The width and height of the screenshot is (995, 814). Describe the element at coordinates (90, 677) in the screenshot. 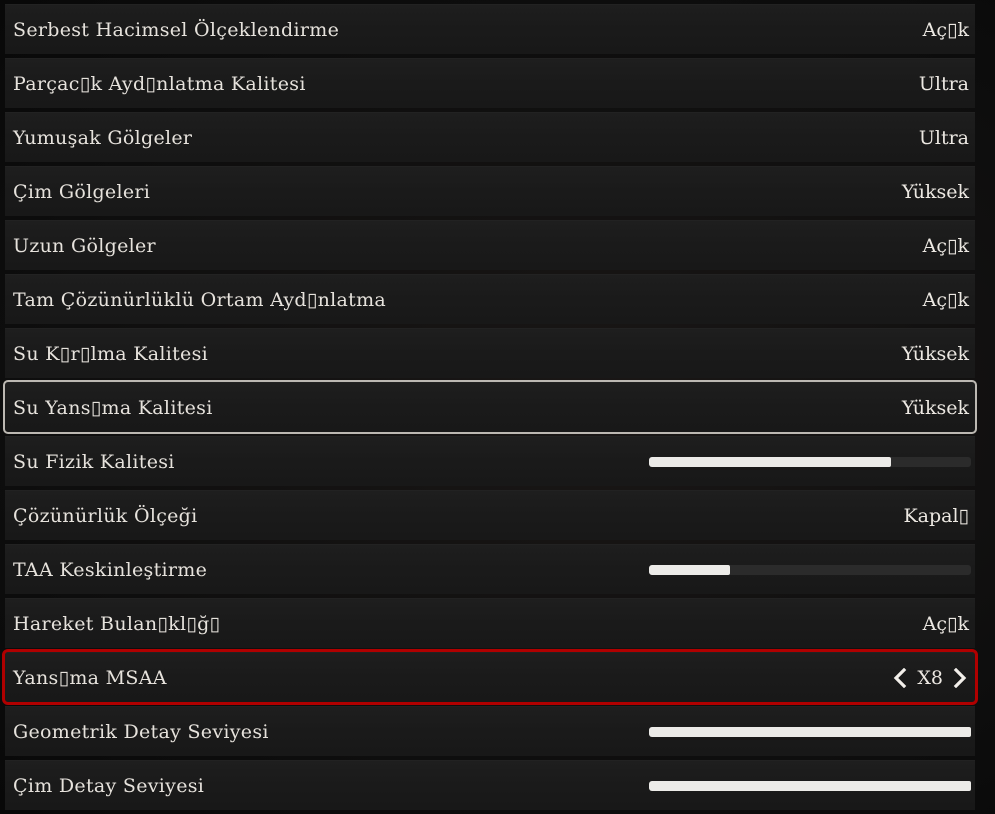

I see `setting-label: Yans▯ma MSAA` at that location.